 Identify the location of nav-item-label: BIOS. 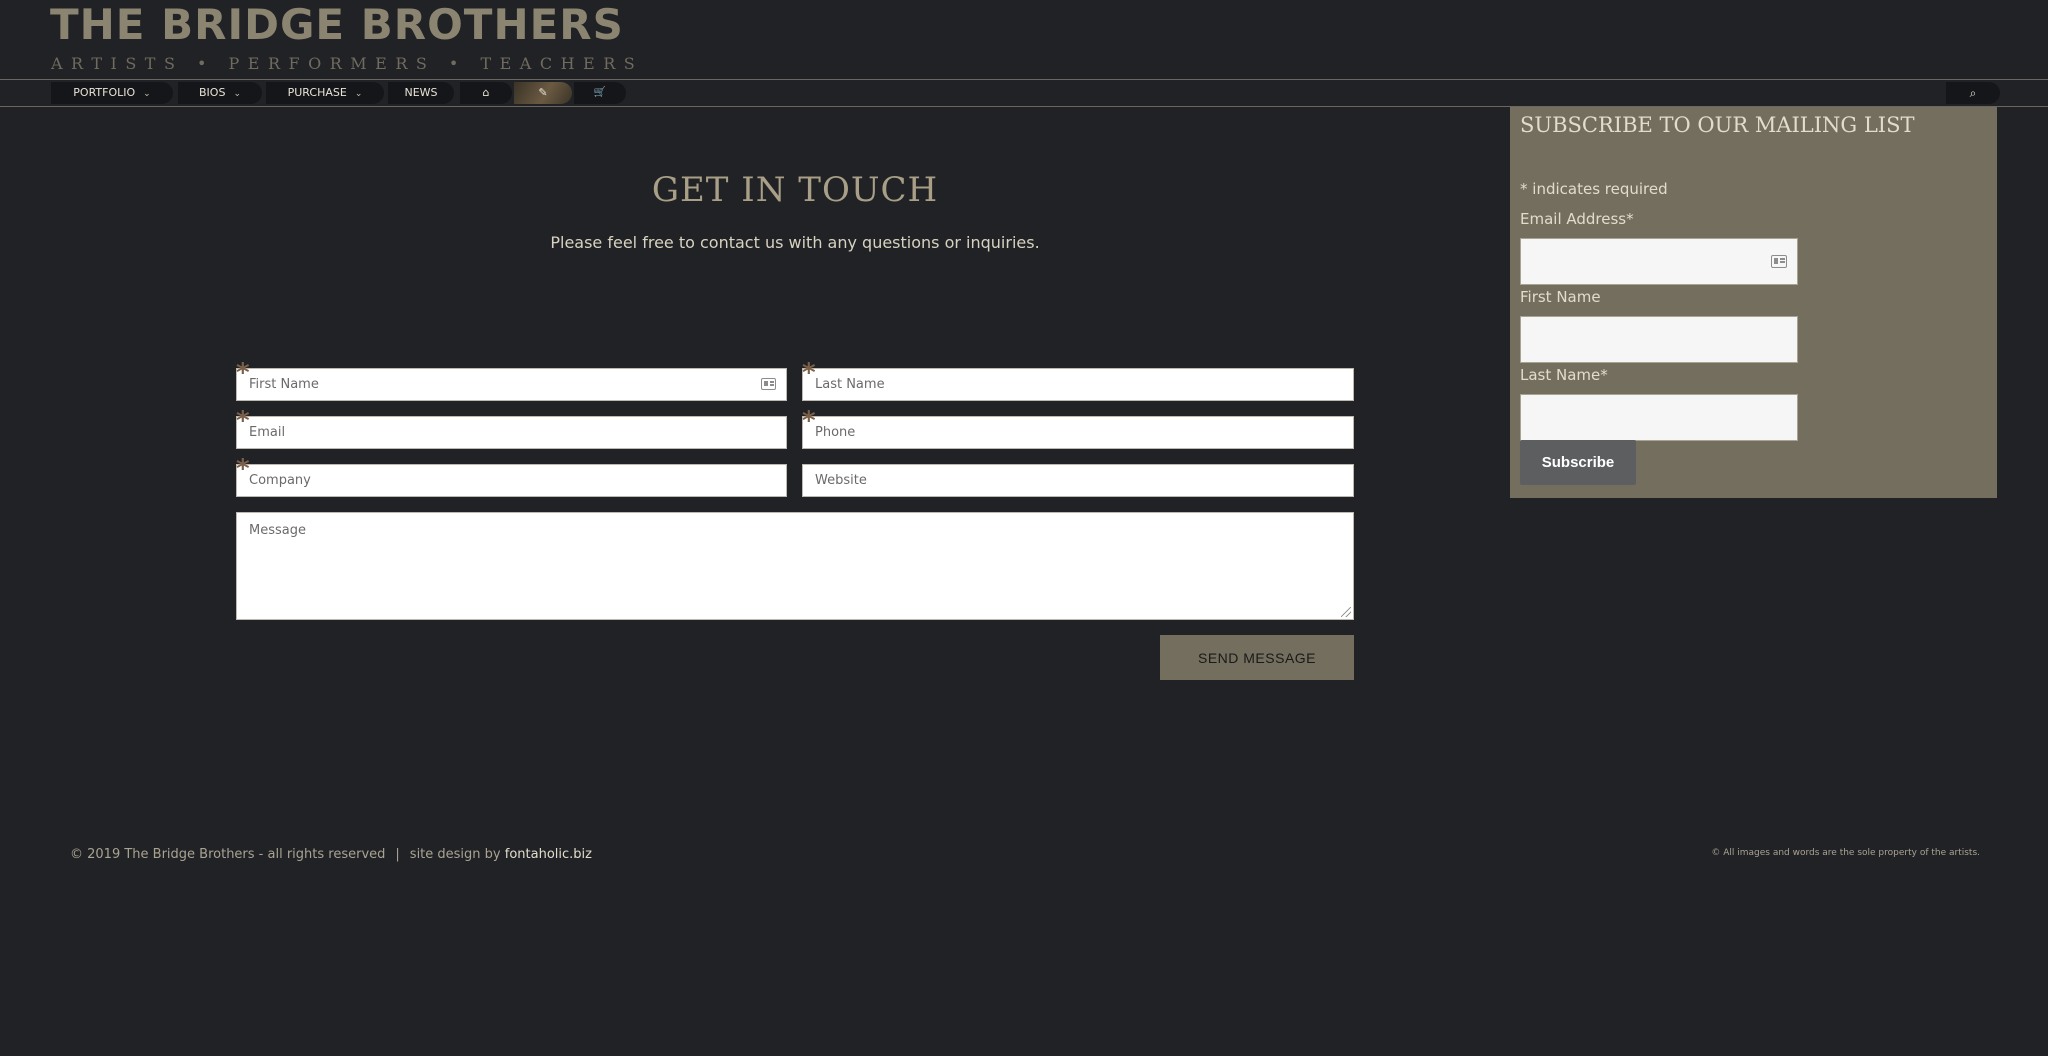
(212, 92).